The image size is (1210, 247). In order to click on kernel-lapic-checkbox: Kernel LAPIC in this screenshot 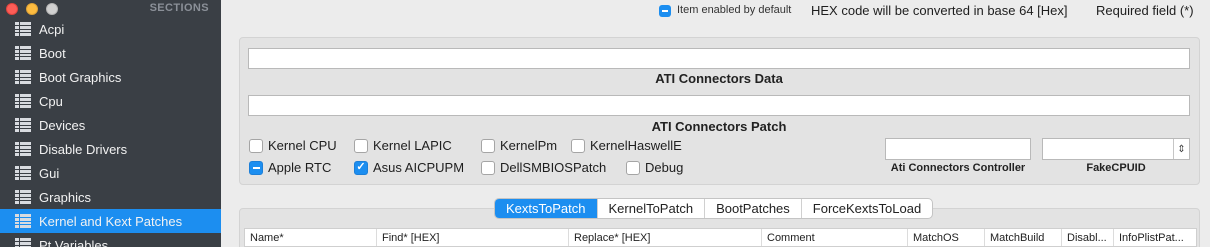, I will do `click(403, 145)`.